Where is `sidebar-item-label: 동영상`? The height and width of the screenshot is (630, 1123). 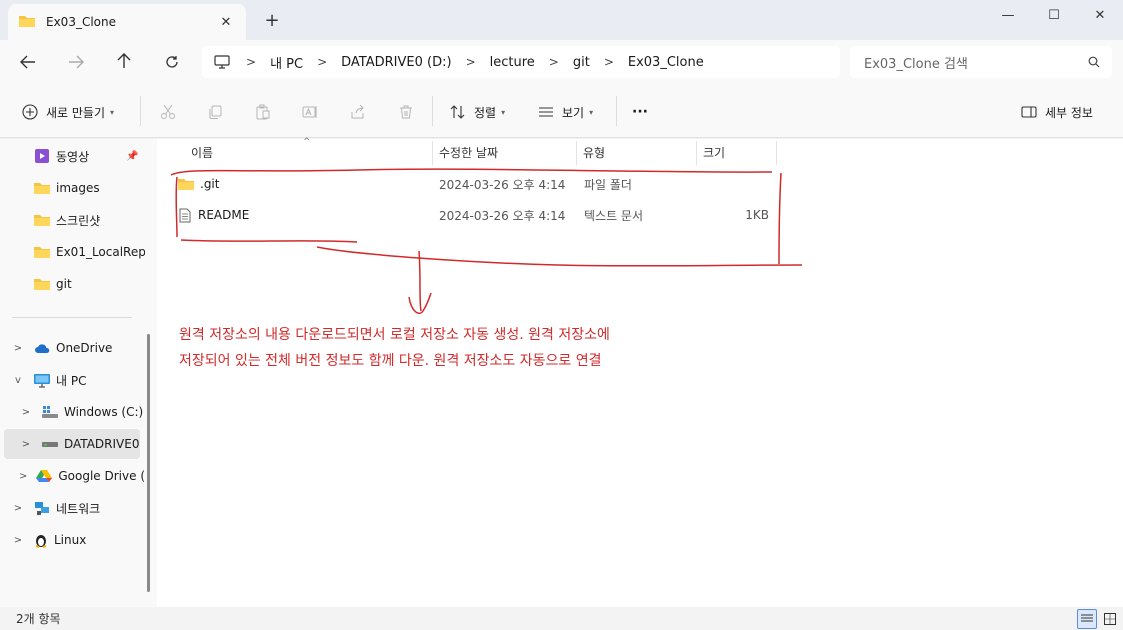
sidebar-item-label: 동영상 is located at coordinates (73, 156).